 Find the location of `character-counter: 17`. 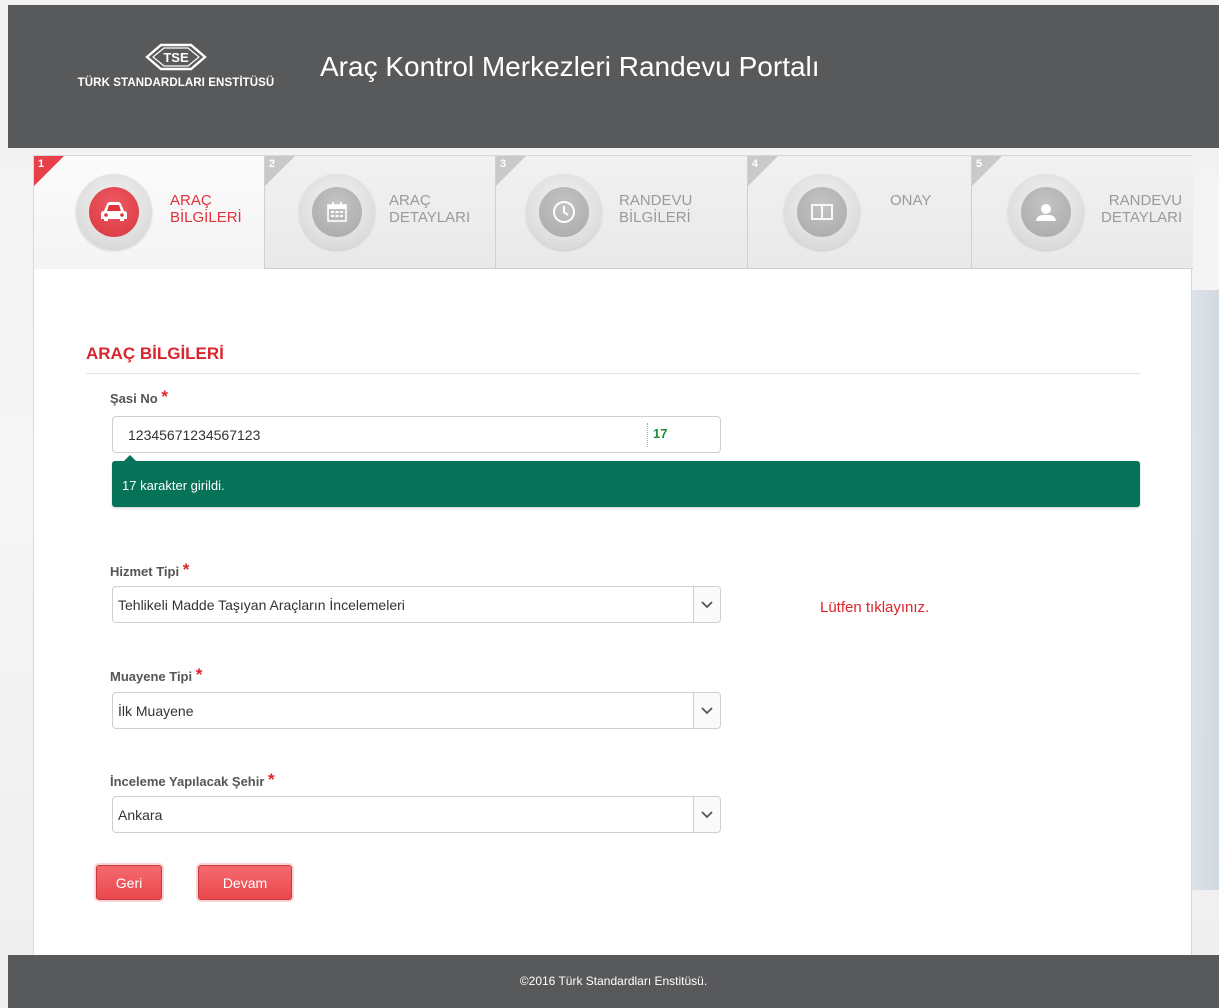

character-counter: 17 is located at coordinates (660, 433).